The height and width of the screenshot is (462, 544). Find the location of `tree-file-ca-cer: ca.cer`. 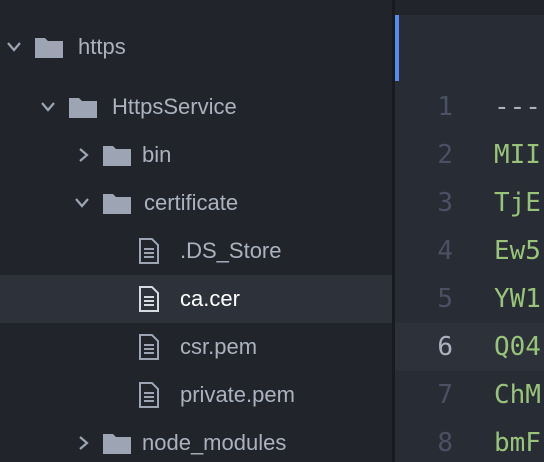

tree-file-ca-cer: ca.cer is located at coordinates (196, 299).